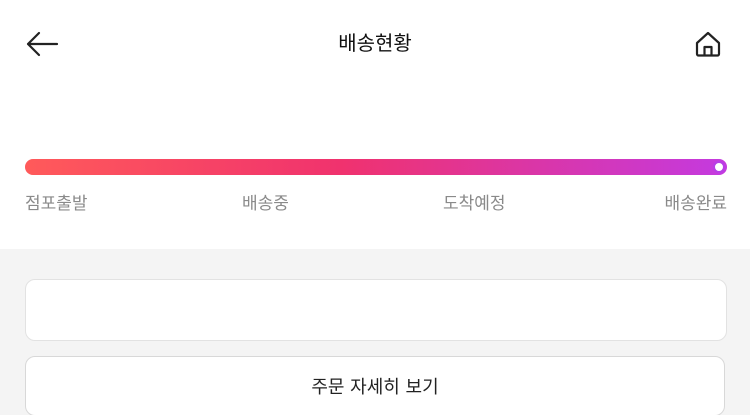 This screenshot has height=415, width=750. Describe the element at coordinates (695, 204) in the screenshot. I see `step-label-delivered: 배송완료` at that location.